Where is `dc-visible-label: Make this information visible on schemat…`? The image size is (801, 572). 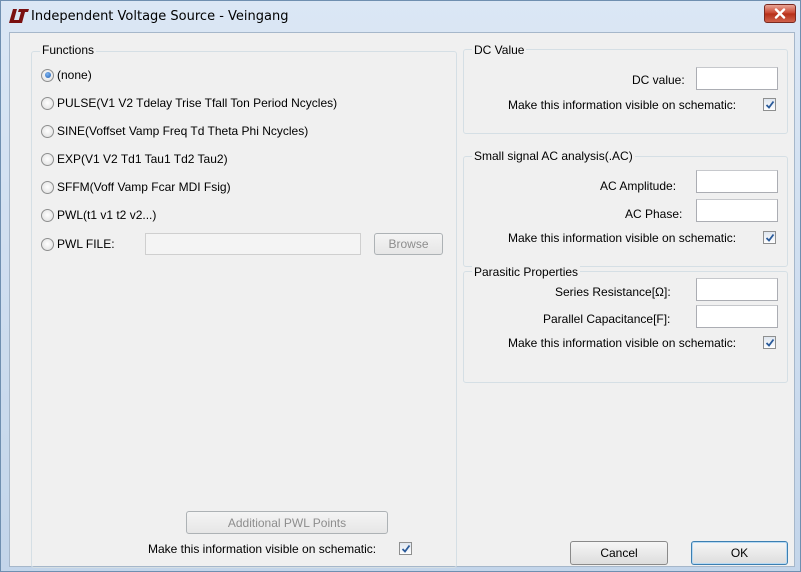 dc-visible-label: Make this information visible on schemat… is located at coordinates (622, 105).